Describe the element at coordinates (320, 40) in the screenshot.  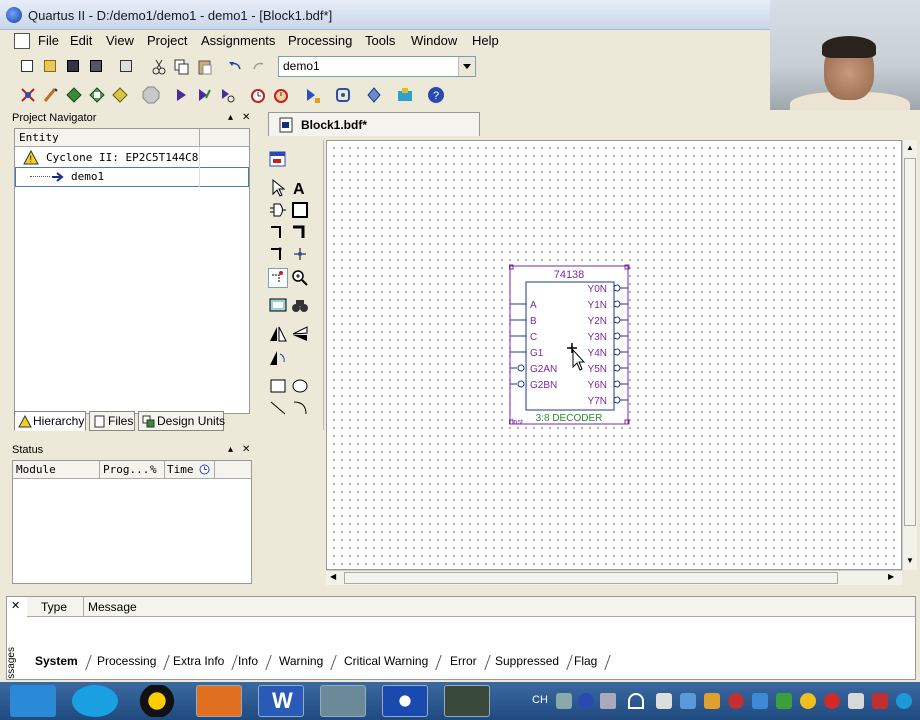
I see `menu-processing: Processing` at that location.